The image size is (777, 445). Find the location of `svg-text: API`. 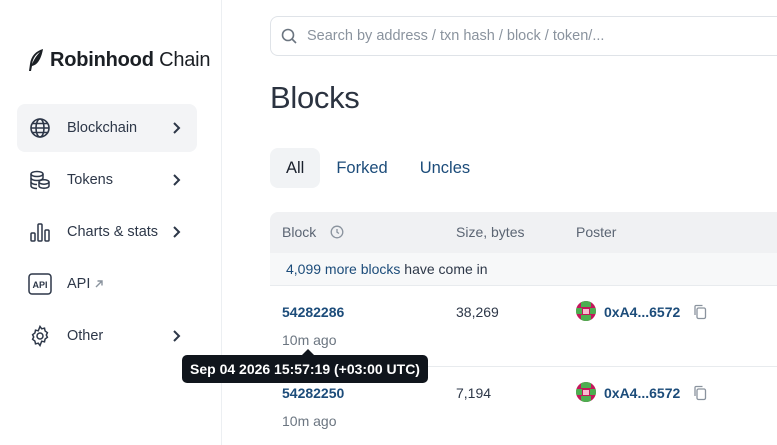

svg-text: API is located at coordinates (39, 285).